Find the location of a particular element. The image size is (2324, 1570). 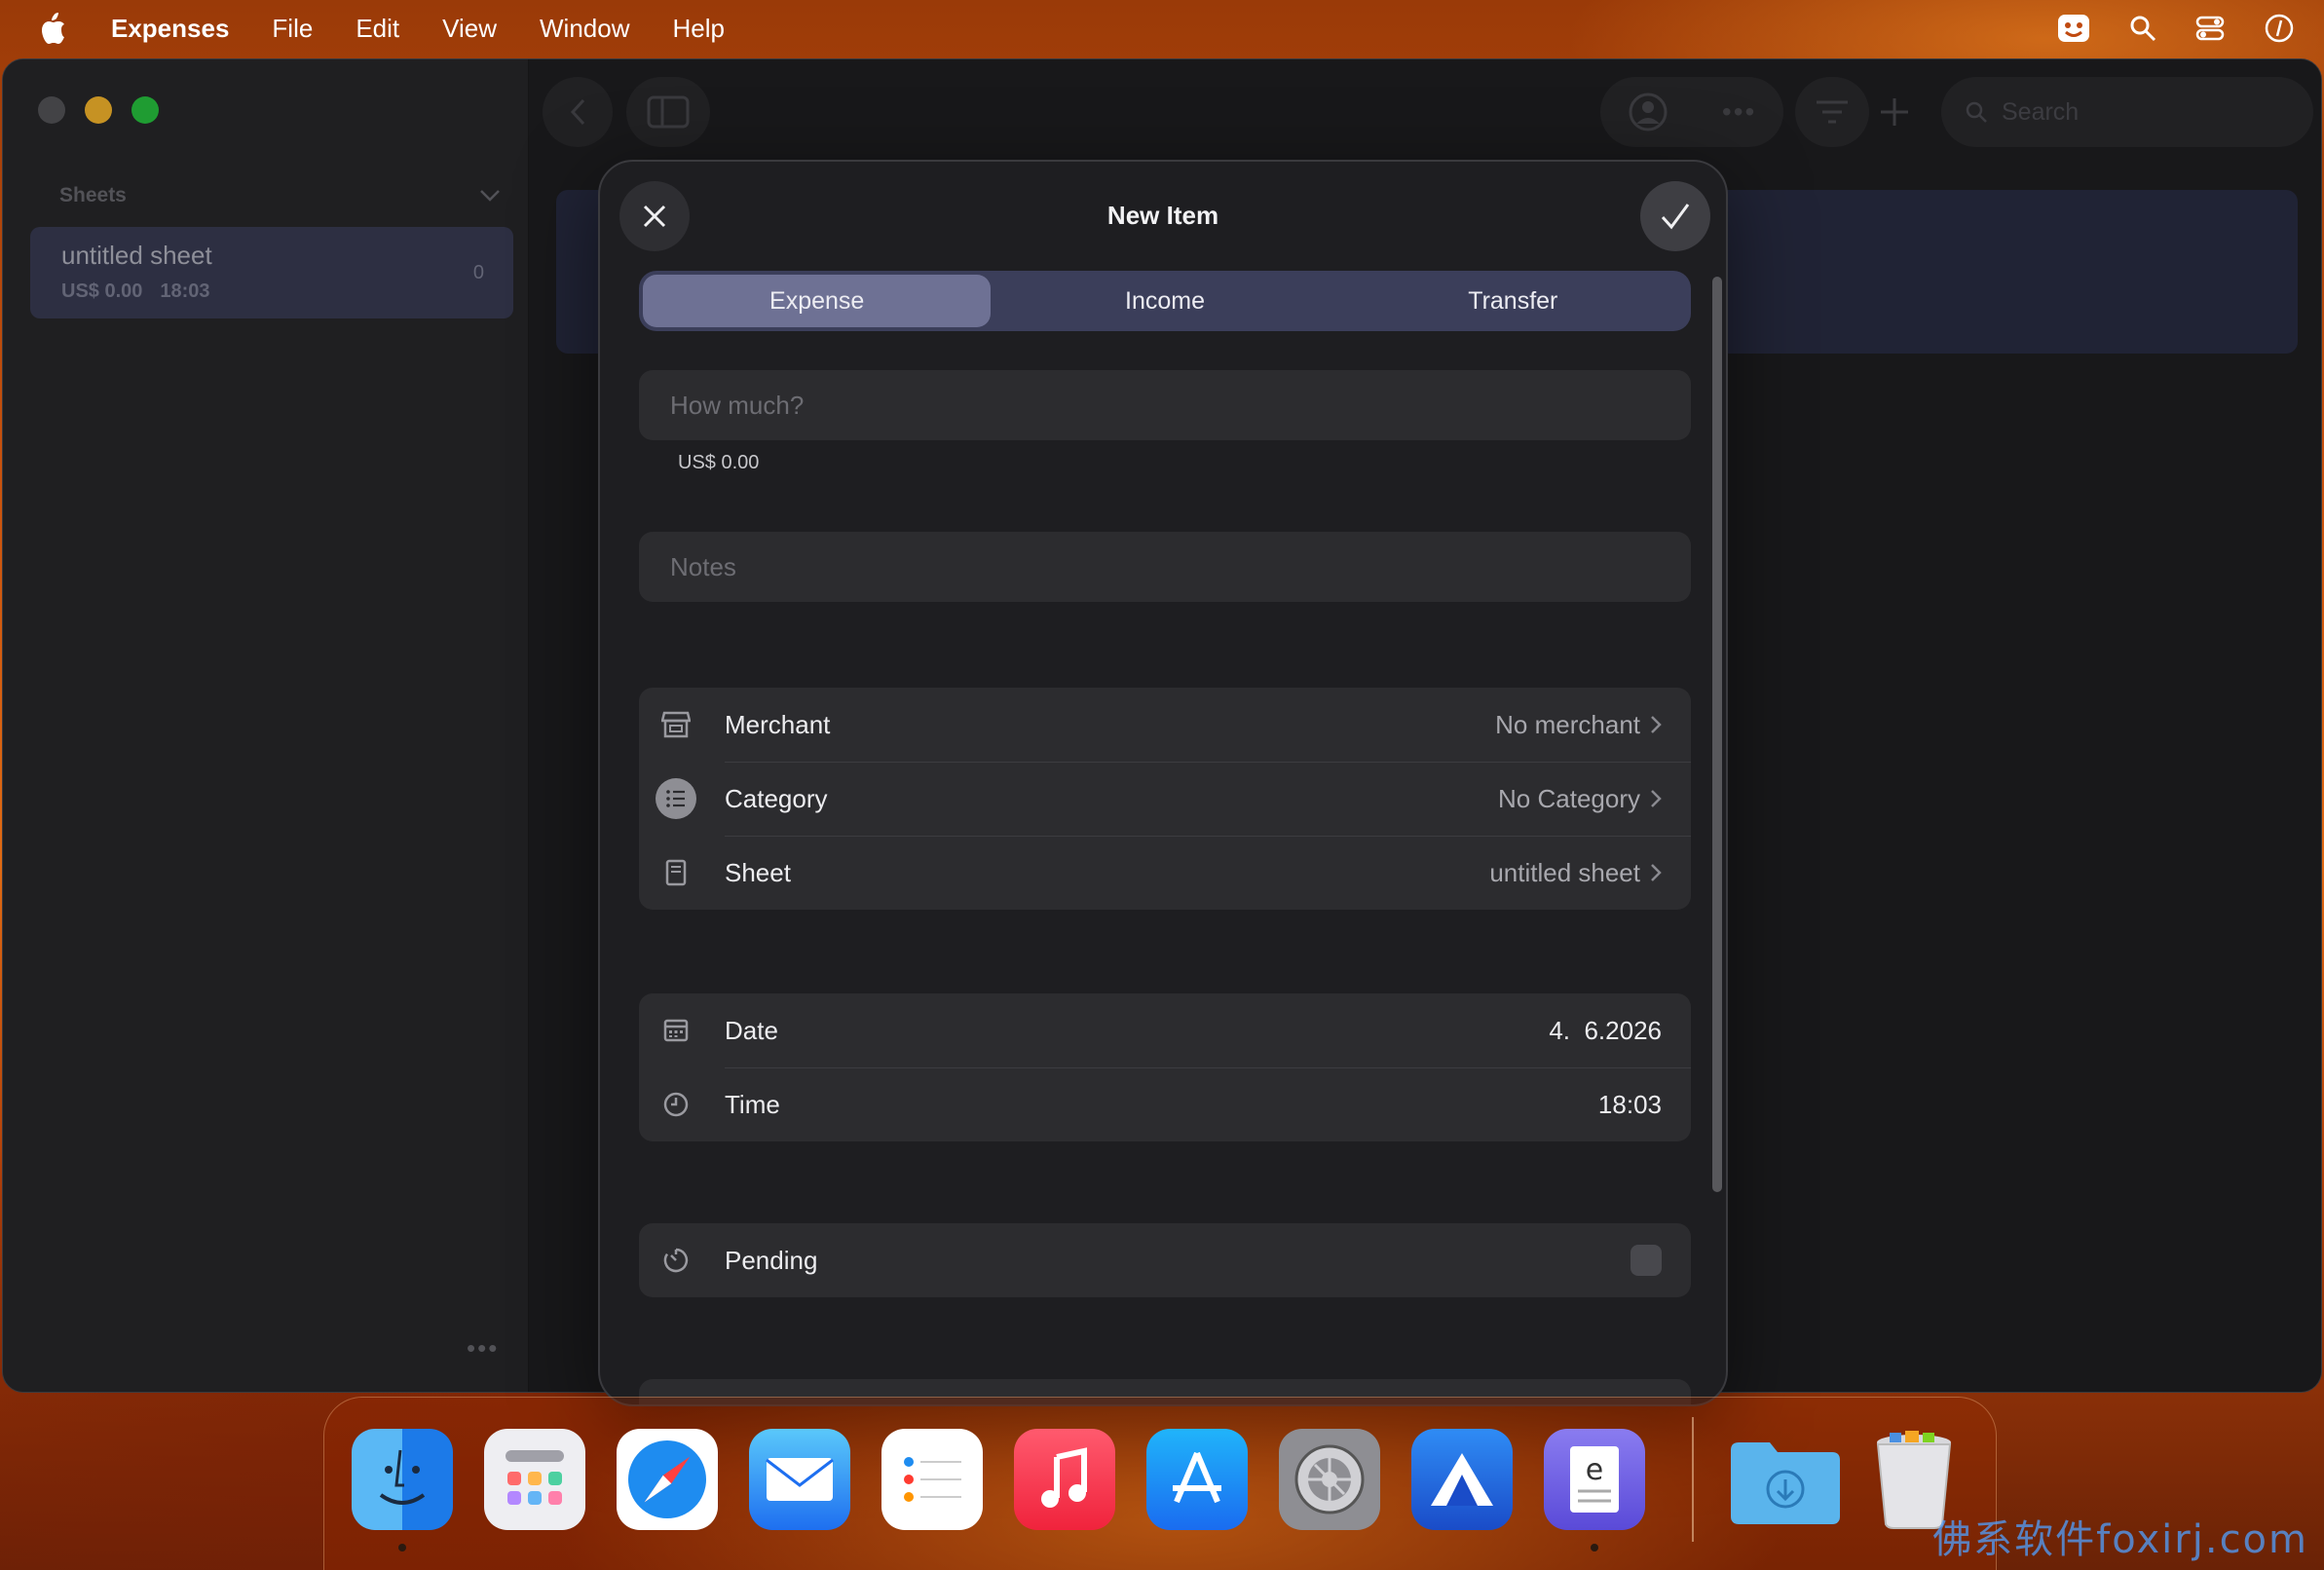

status-area is located at coordinates (2176, 28).